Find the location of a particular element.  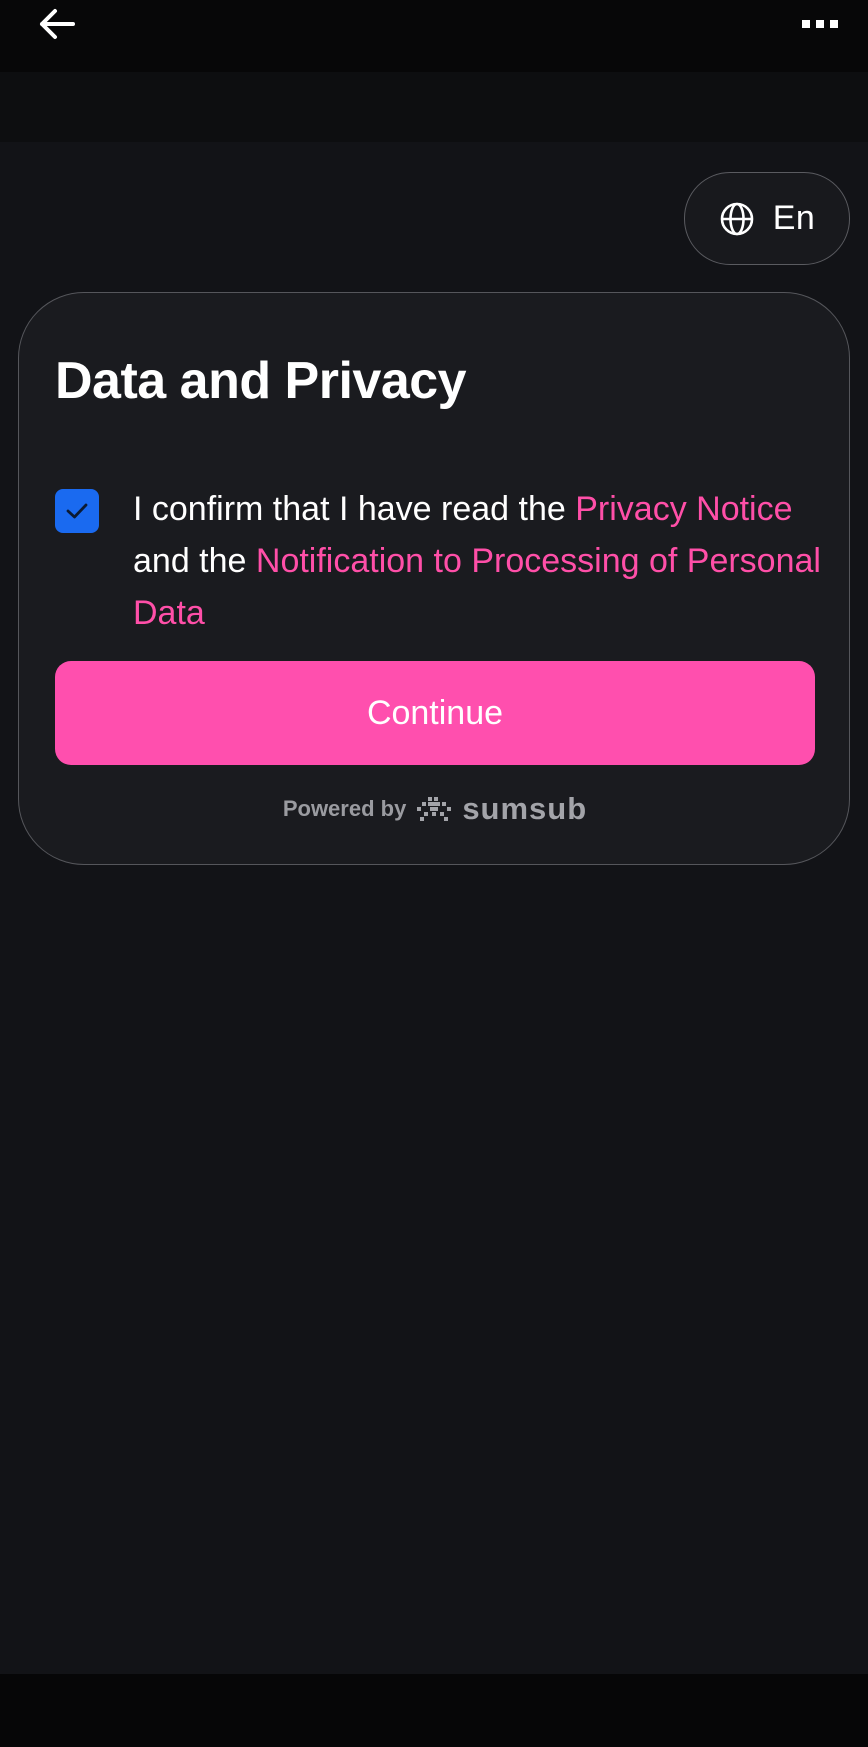

sumsub-logo-icon is located at coordinates (434, 809).